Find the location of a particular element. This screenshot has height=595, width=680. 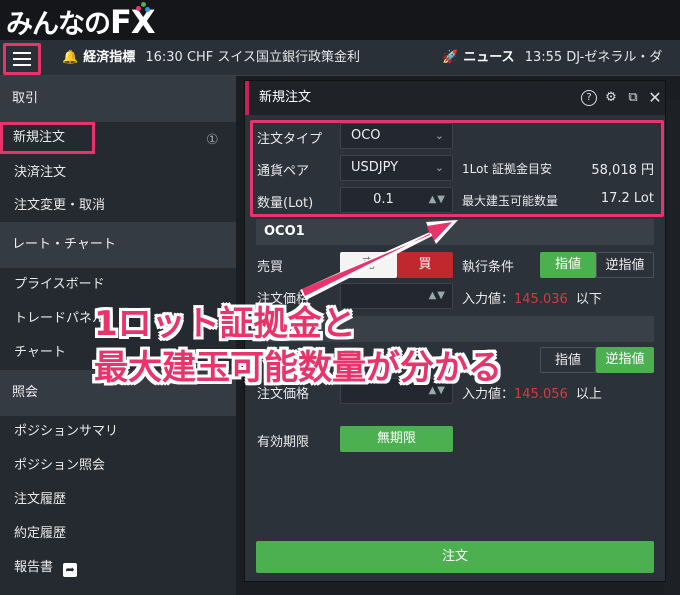

info-circle-icon: ① is located at coordinates (212, 140).